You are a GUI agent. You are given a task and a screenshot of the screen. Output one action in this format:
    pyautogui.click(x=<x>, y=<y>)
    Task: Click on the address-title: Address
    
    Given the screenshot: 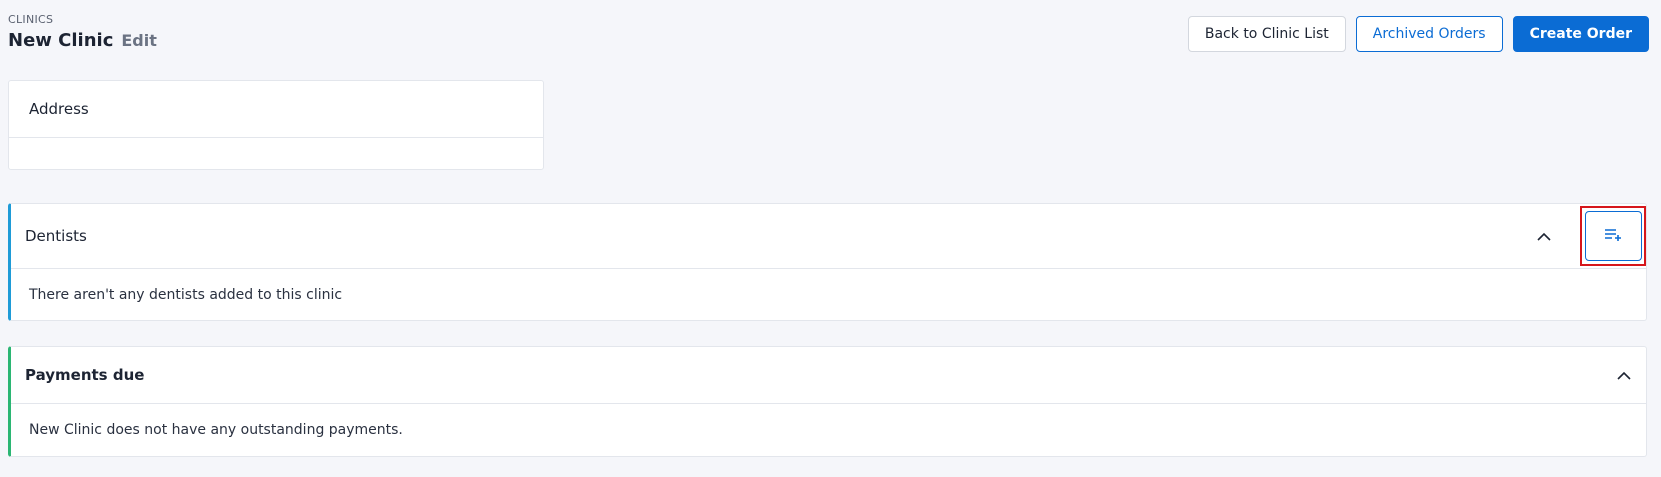 What is the action you would take?
    pyautogui.click(x=59, y=109)
    